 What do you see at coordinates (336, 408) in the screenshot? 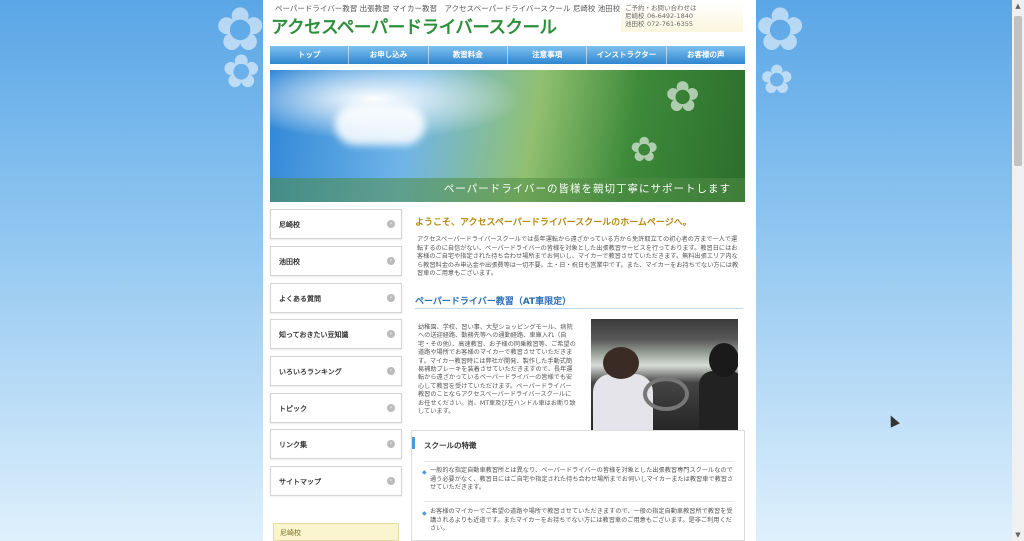
I see `sidebar-item-topics: トピック ›` at bounding box center [336, 408].